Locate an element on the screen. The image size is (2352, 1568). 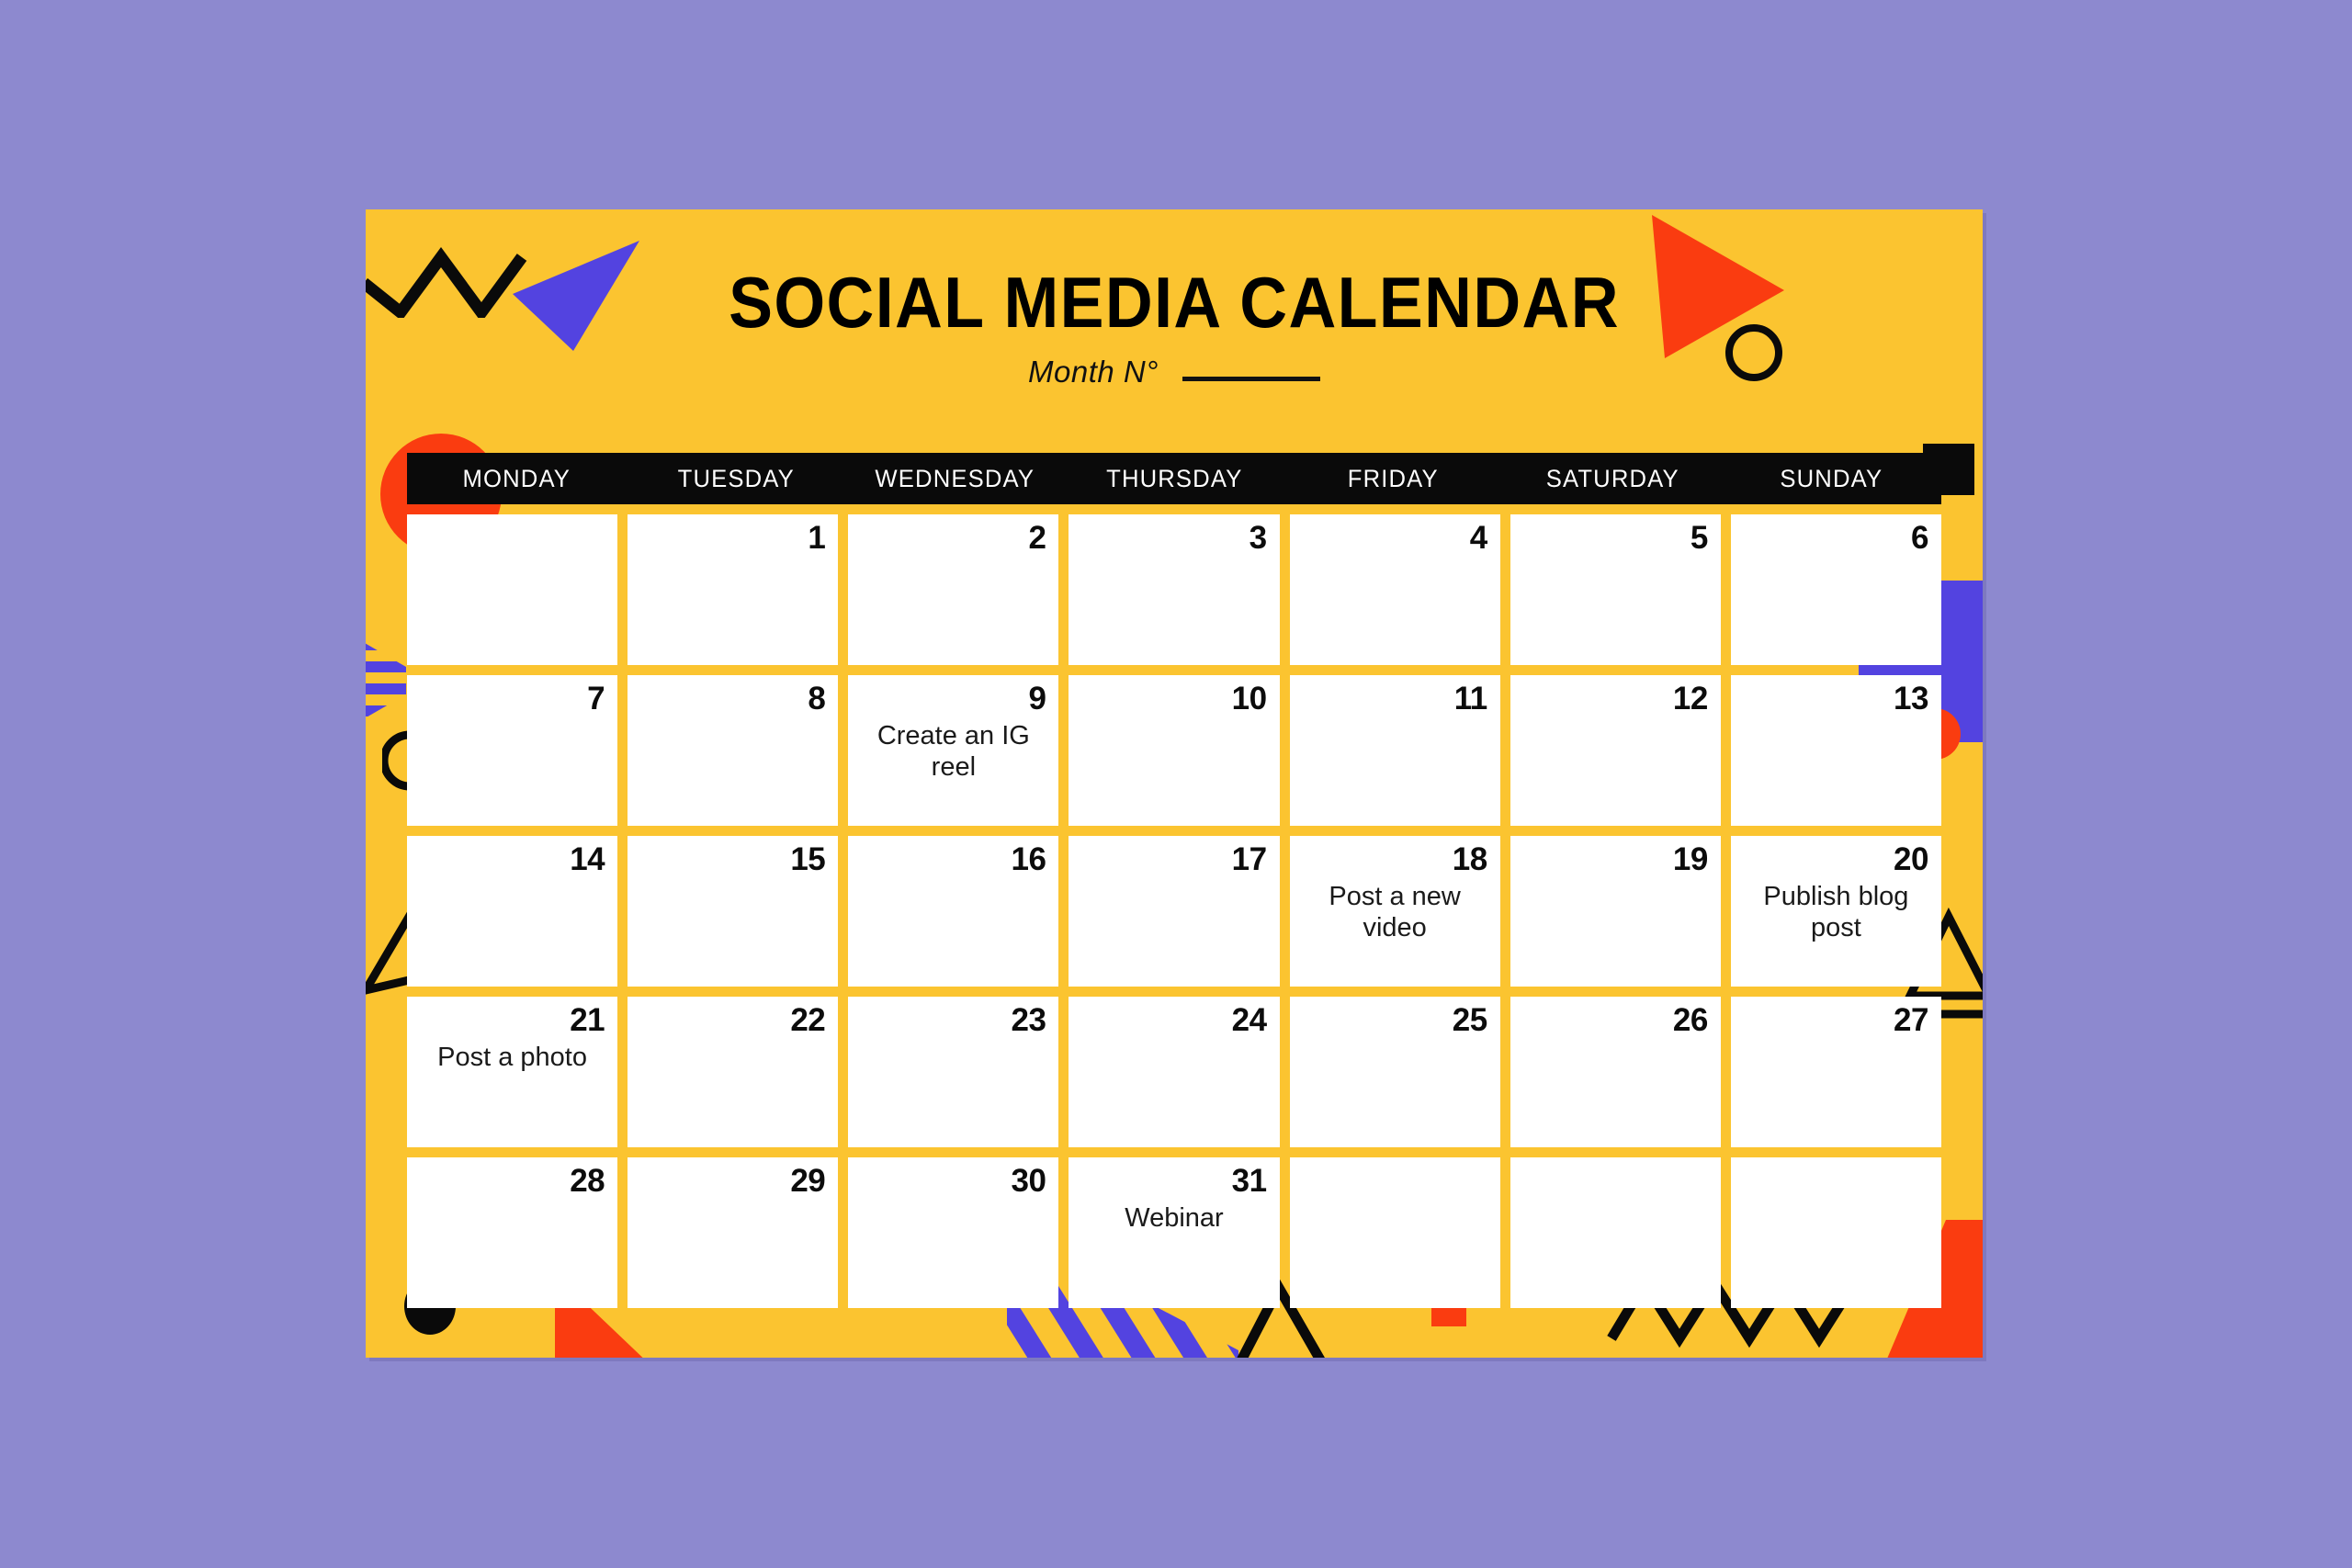
day-cell-7: 7 is located at coordinates (512, 751).